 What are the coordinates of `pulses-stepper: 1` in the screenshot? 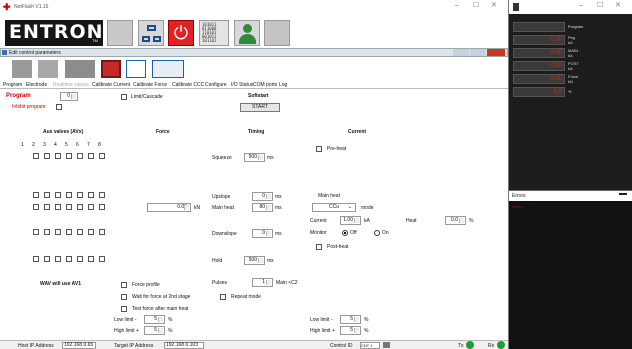 It's located at (262, 282).